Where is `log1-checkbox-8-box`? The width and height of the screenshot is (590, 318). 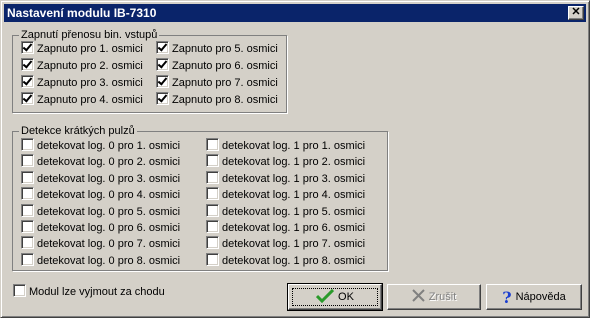
log1-checkbox-8-box is located at coordinates (212, 259).